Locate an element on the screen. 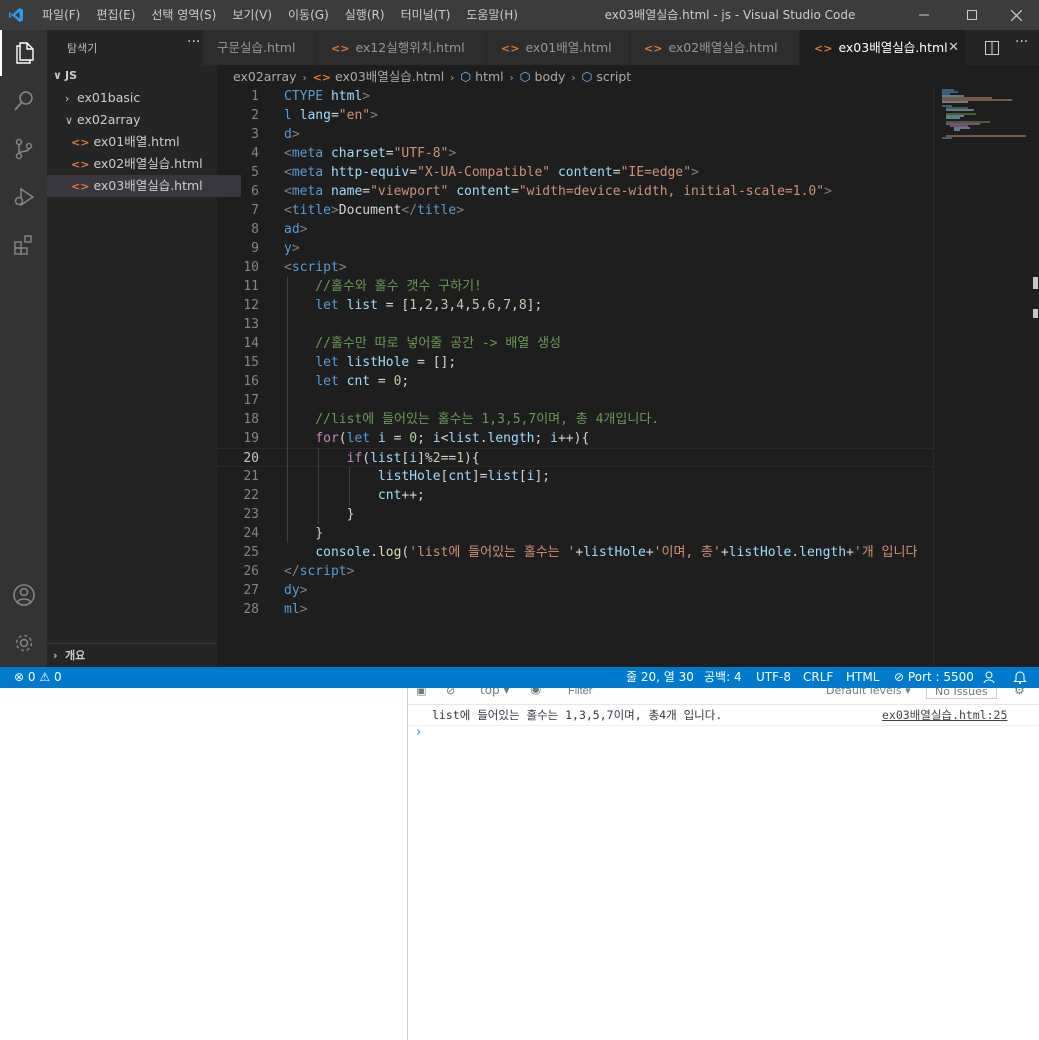  tab-3: <> ex01배열.html is located at coordinates (558, 47).